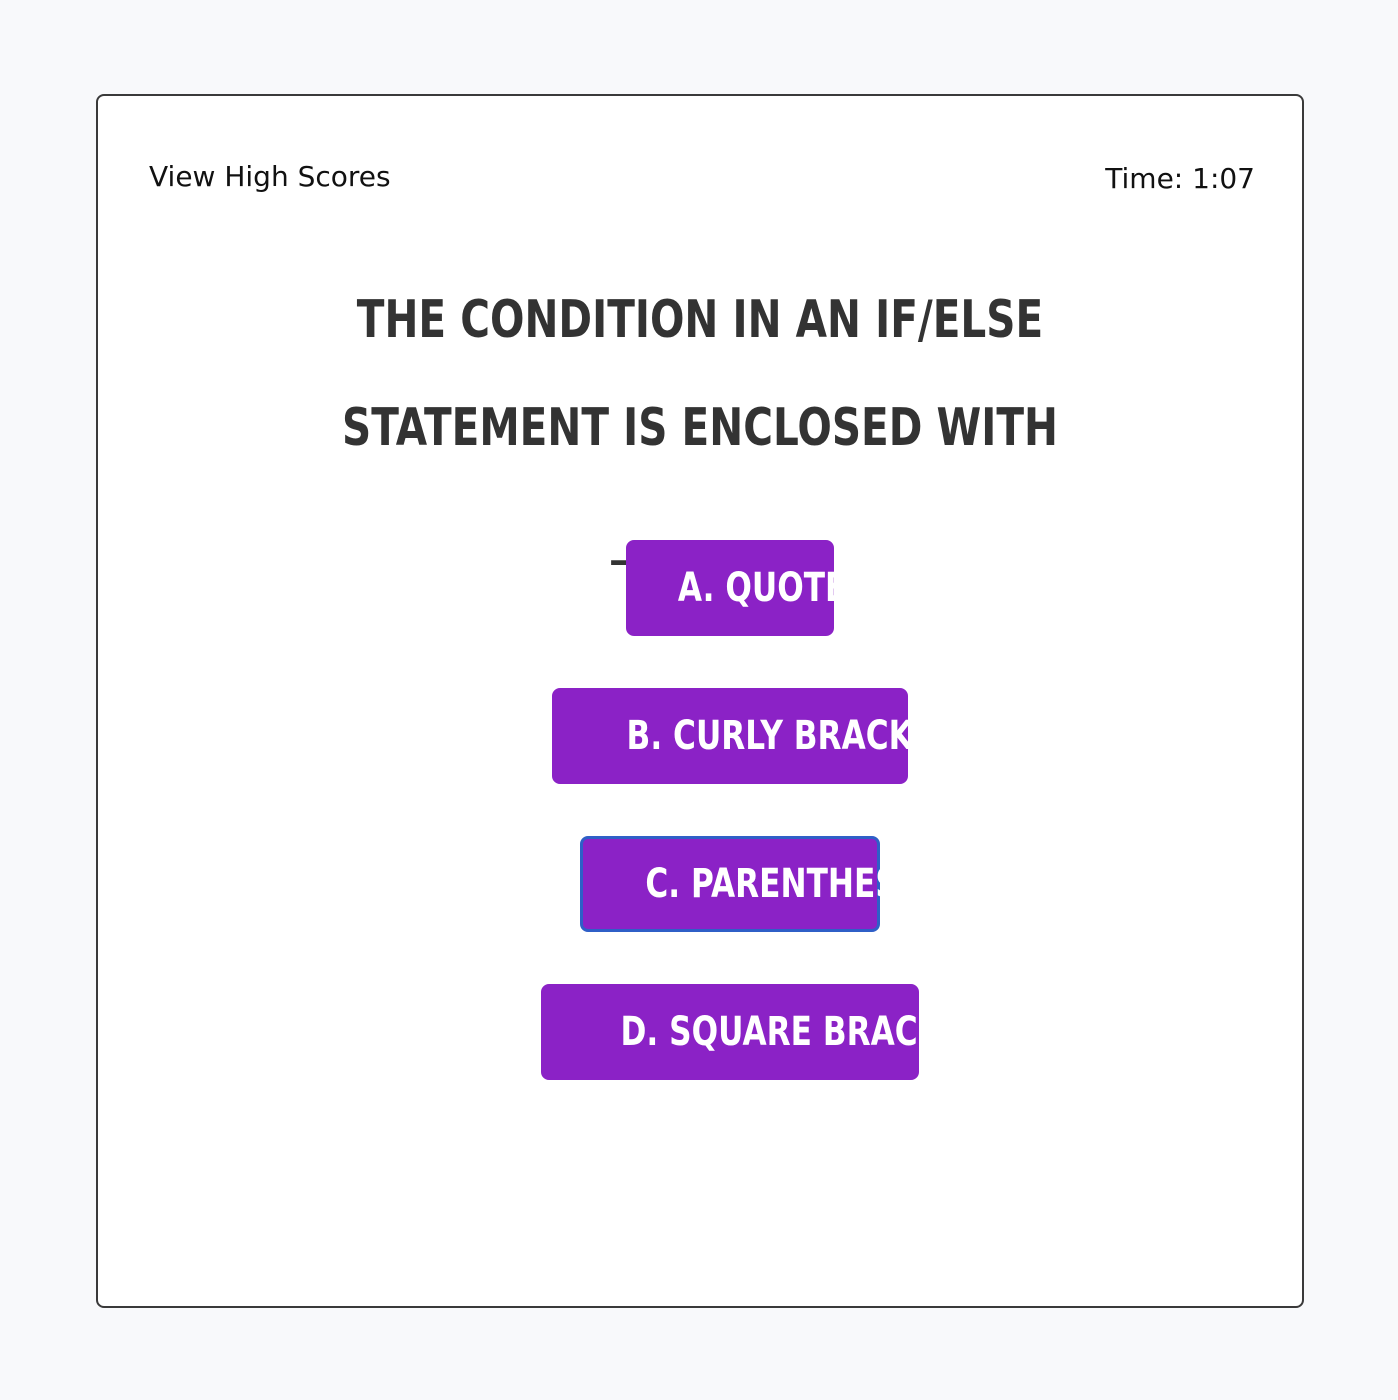  Describe the element at coordinates (773, 588) in the screenshot. I see `answer-label: A. Quotes` at that location.